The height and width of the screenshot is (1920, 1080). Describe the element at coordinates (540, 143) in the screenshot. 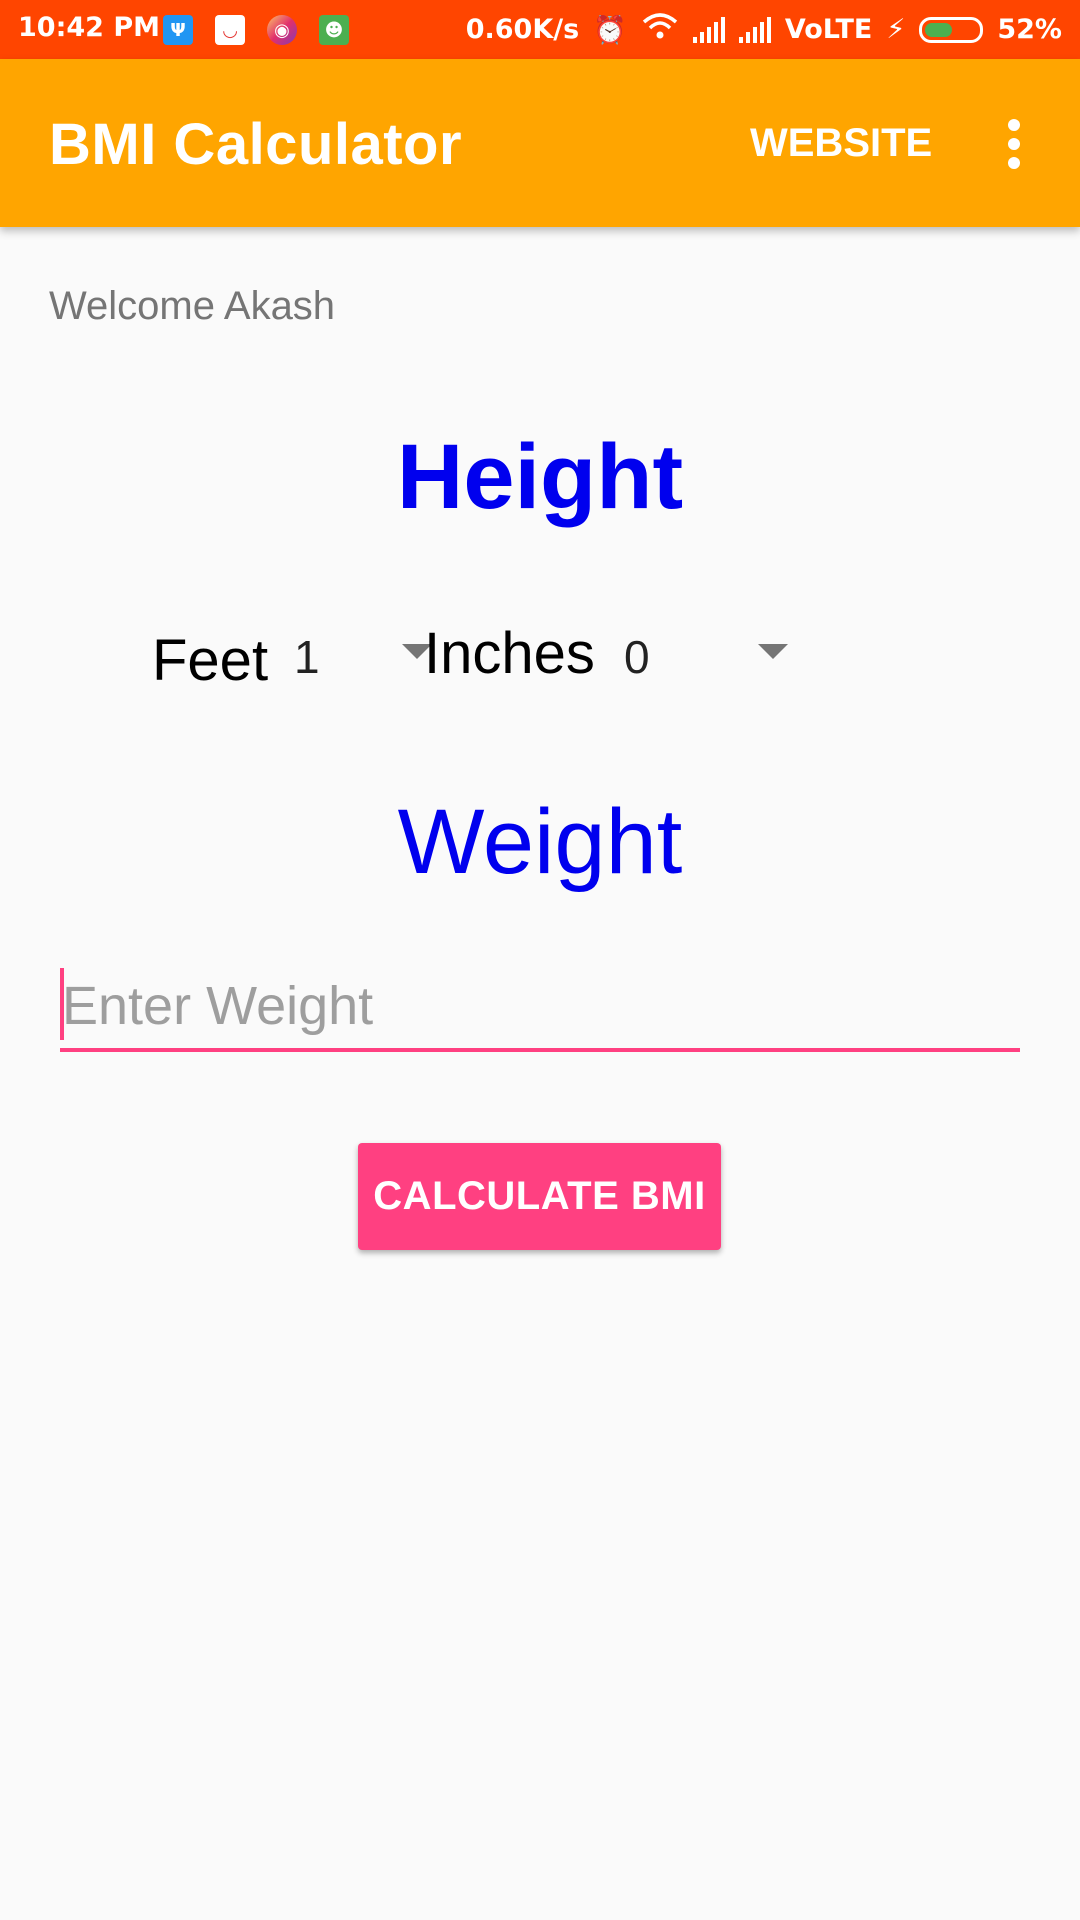

I see `app-bar: BMI Calculator WEBSITE` at that location.